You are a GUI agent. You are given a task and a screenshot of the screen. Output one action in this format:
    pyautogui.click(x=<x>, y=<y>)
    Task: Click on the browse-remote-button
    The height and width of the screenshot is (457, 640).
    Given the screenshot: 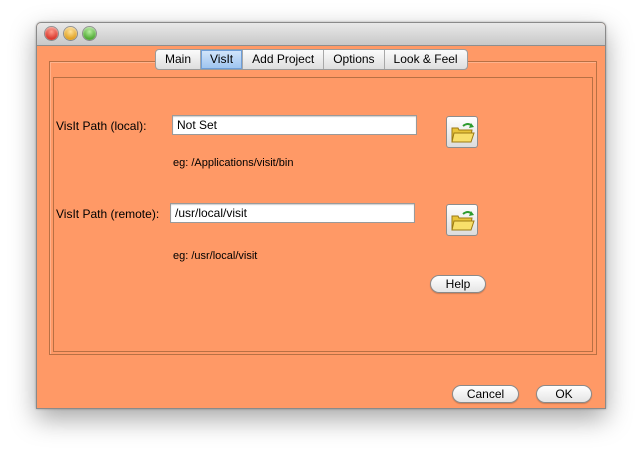 What is the action you would take?
    pyautogui.click(x=462, y=220)
    